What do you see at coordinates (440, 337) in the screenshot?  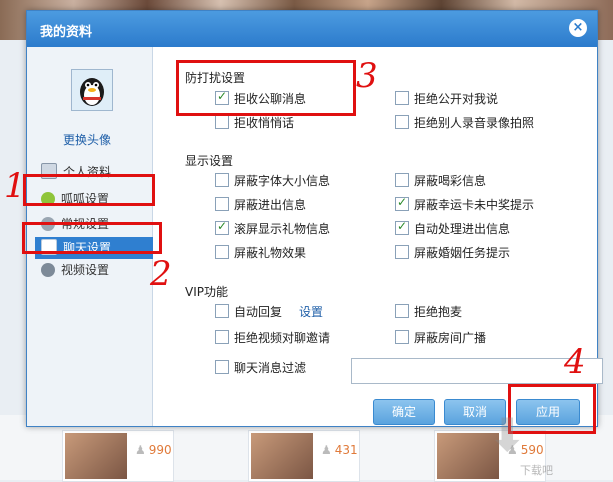 I see `block-room-broadcast-option: 屏蔽房间广播` at bounding box center [440, 337].